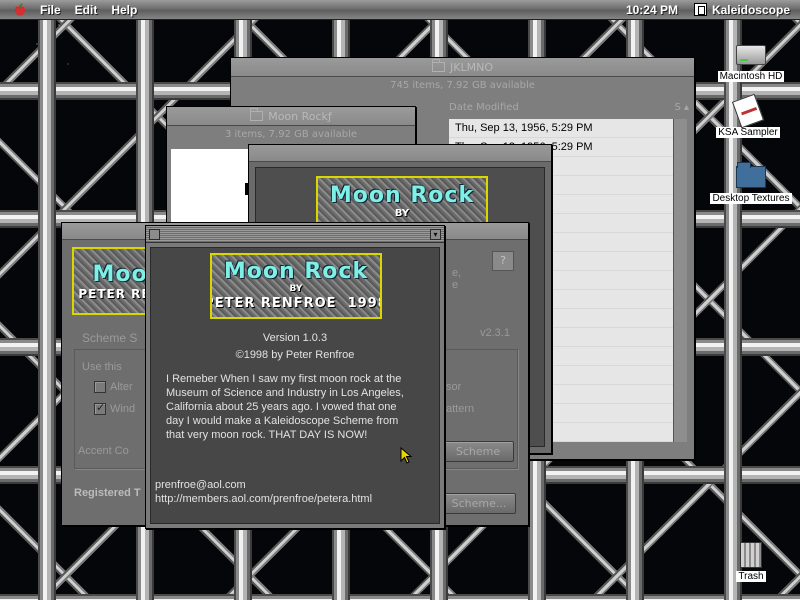 The height and width of the screenshot is (600, 800). I want to click on desktop-icon-label: Macintosh HD, so click(751, 76).